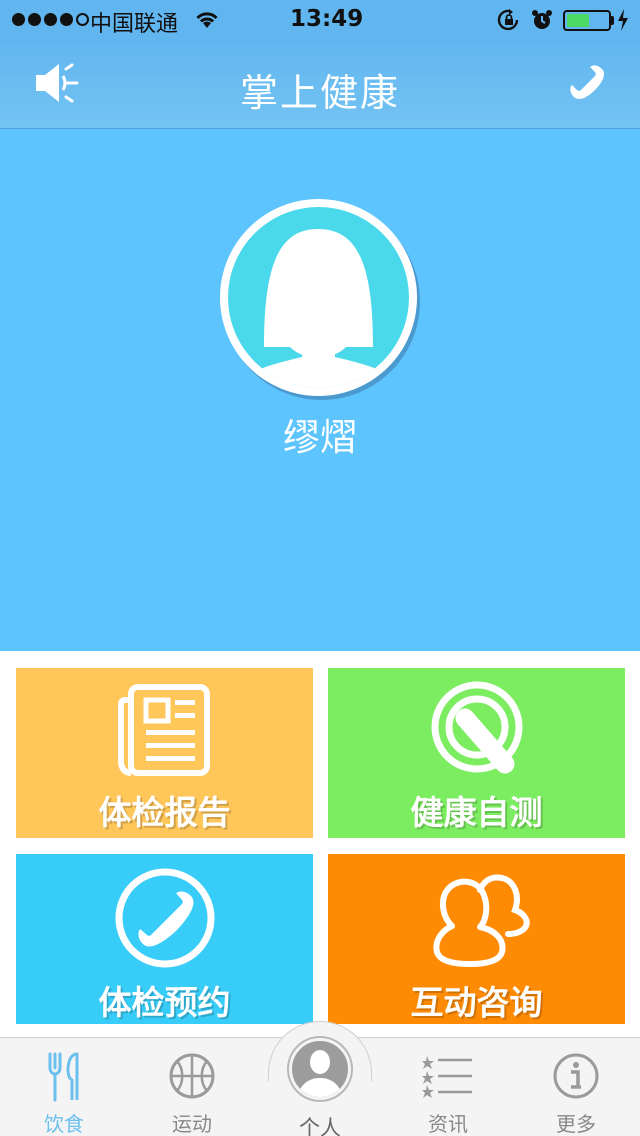 The width and height of the screenshot is (640, 1136). I want to click on list-icon, so click(448, 1075).